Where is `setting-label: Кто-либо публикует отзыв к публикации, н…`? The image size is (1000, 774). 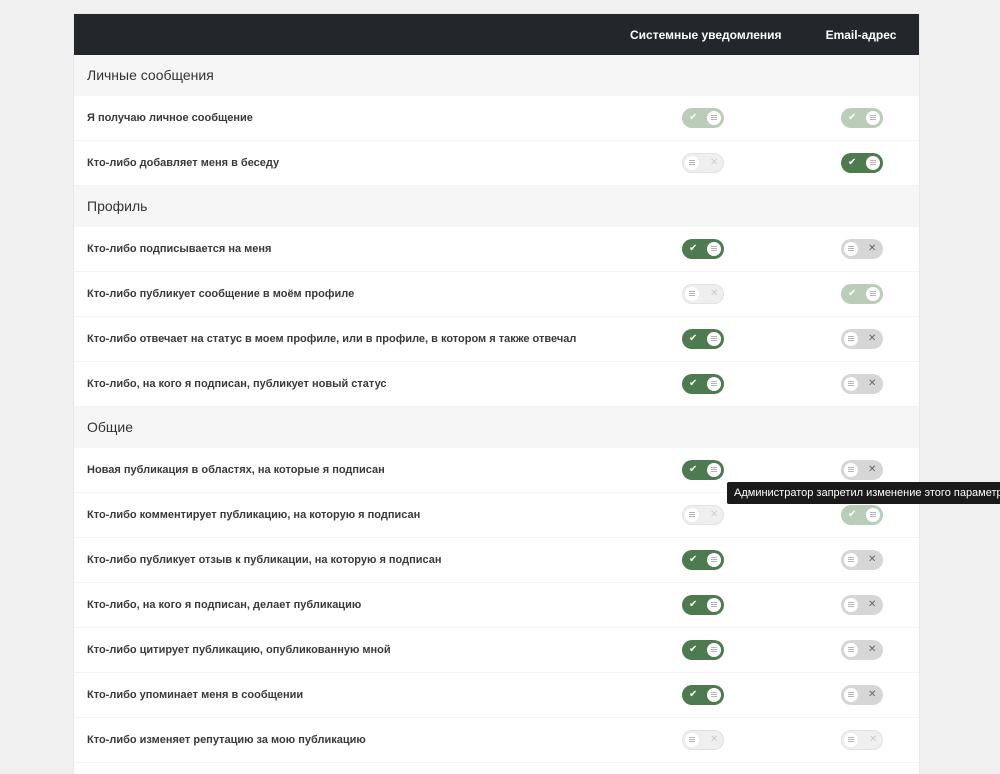
setting-label: Кто-либо публикует отзыв к публикации, н… is located at coordinates (264, 560).